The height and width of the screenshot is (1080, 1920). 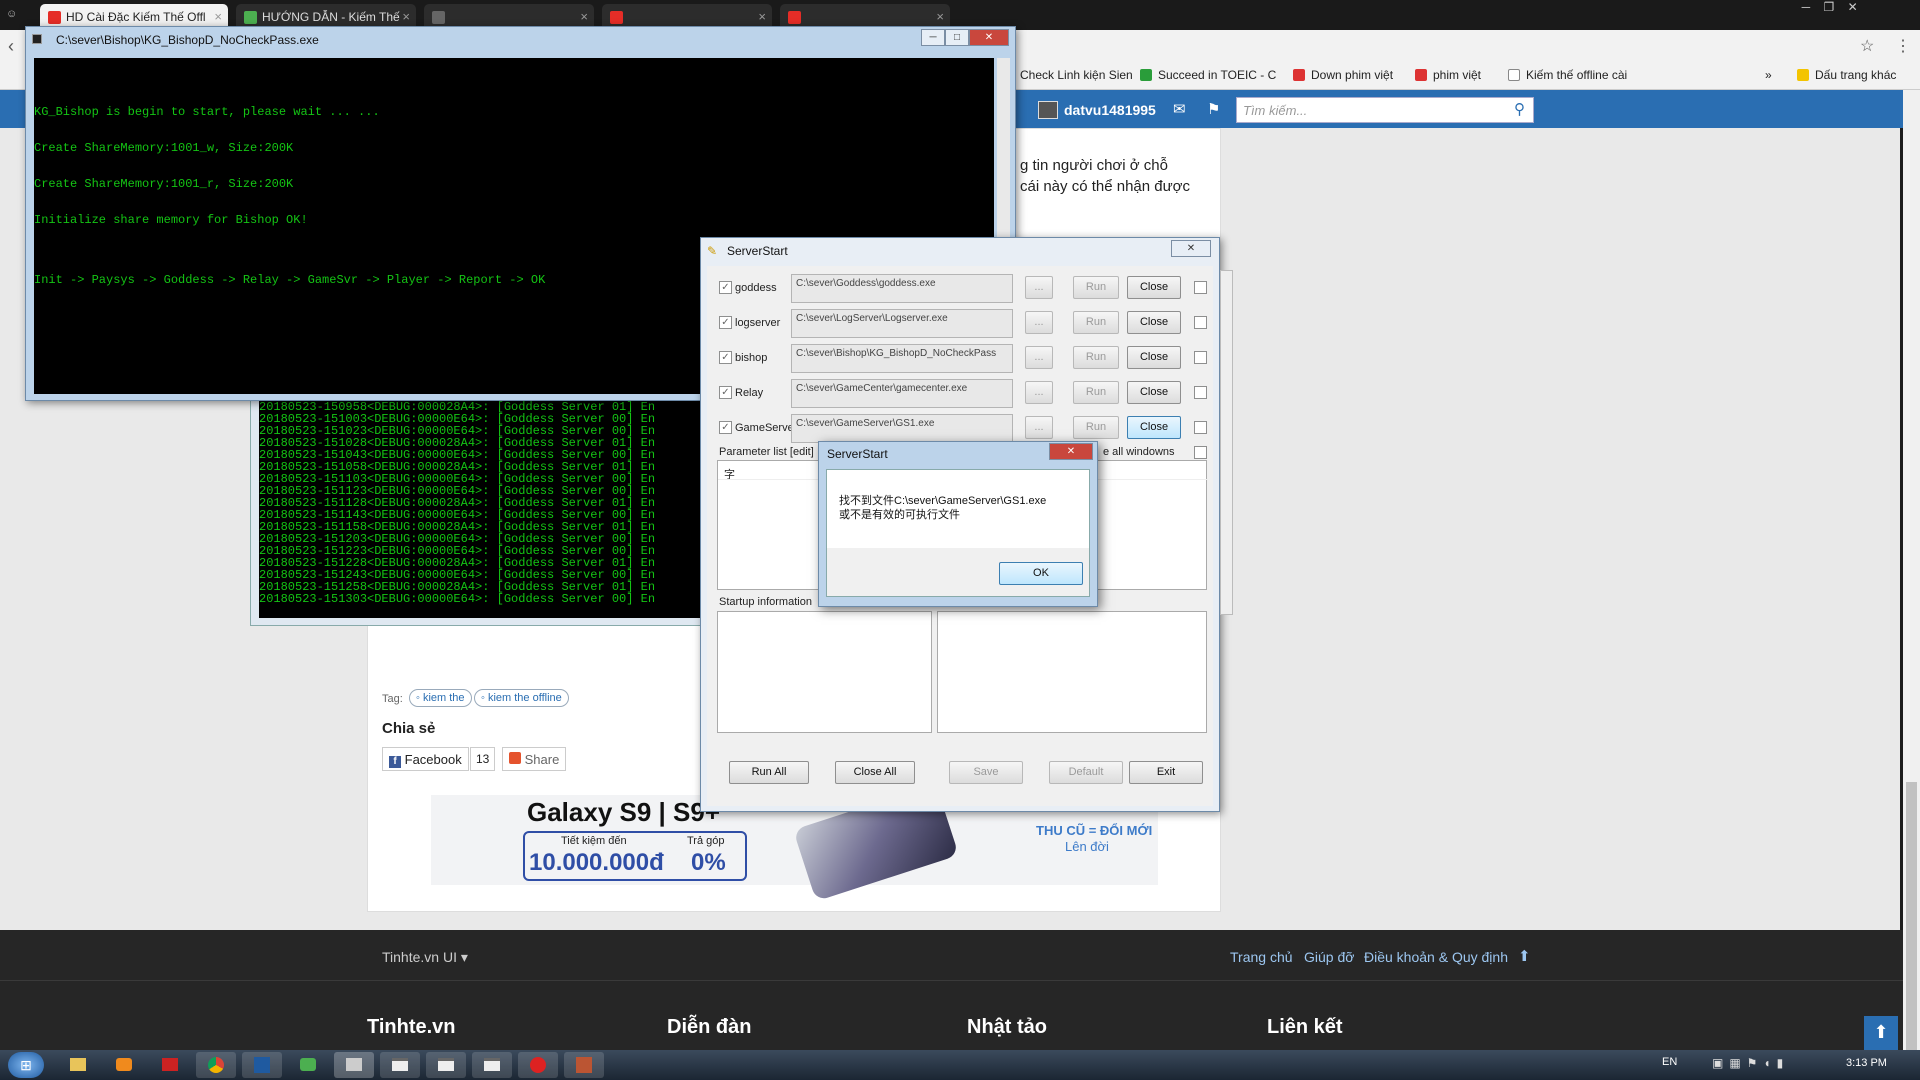 What do you see at coordinates (262, 1065) in the screenshot?
I see `taskbar-outlook` at bounding box center [262, 1065].